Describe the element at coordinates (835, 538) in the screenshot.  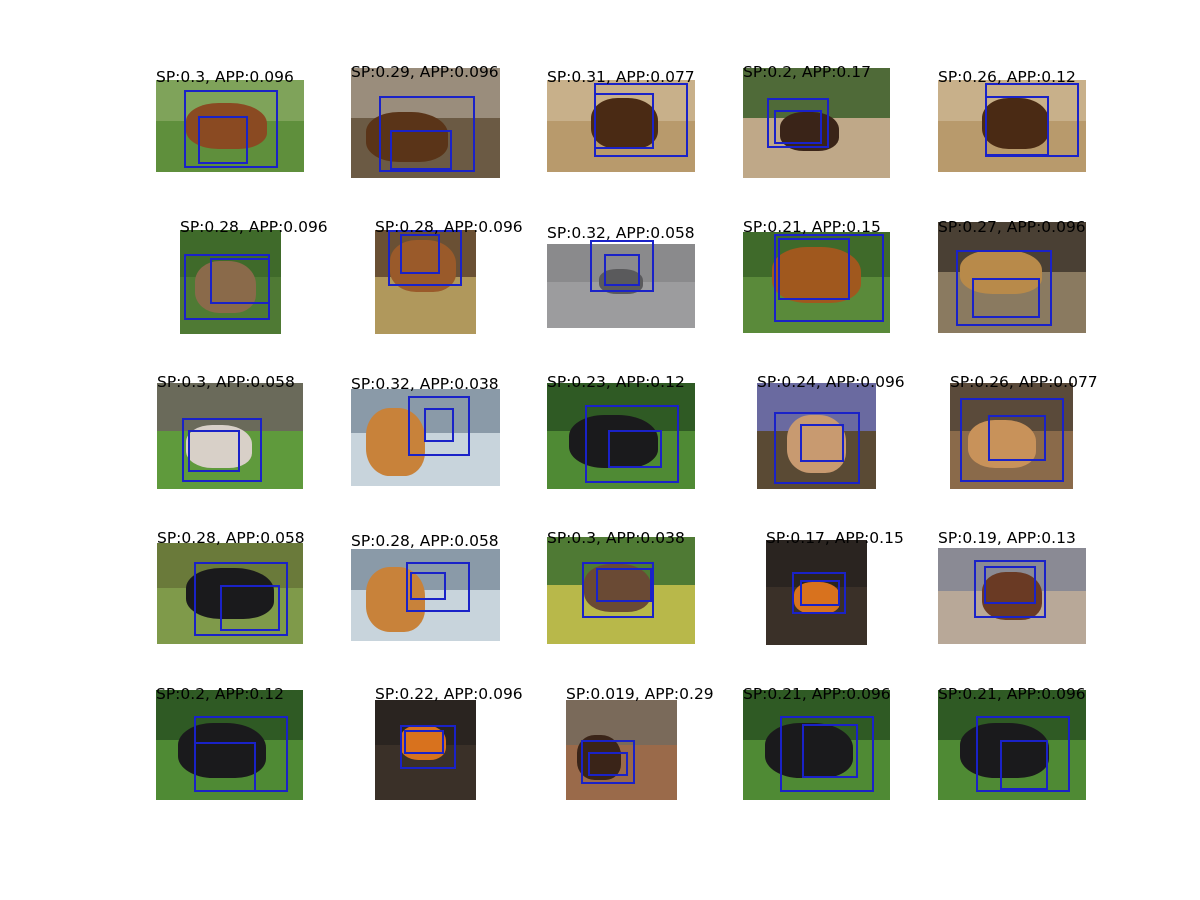
I see `panel-caption: SP:0.17, APP:0.15` at that location.